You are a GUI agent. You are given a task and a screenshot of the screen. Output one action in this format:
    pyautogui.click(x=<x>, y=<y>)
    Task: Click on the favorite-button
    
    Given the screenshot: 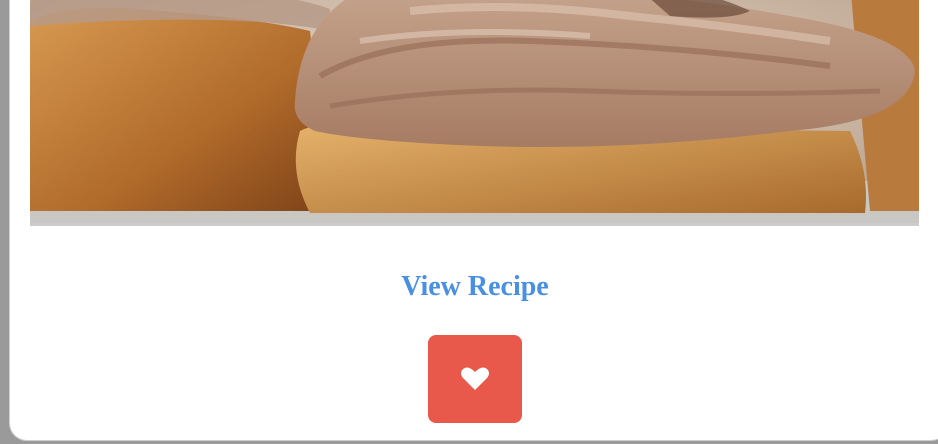 What is the action you would take?
    pyautogui.click(x=475, y=379)
    